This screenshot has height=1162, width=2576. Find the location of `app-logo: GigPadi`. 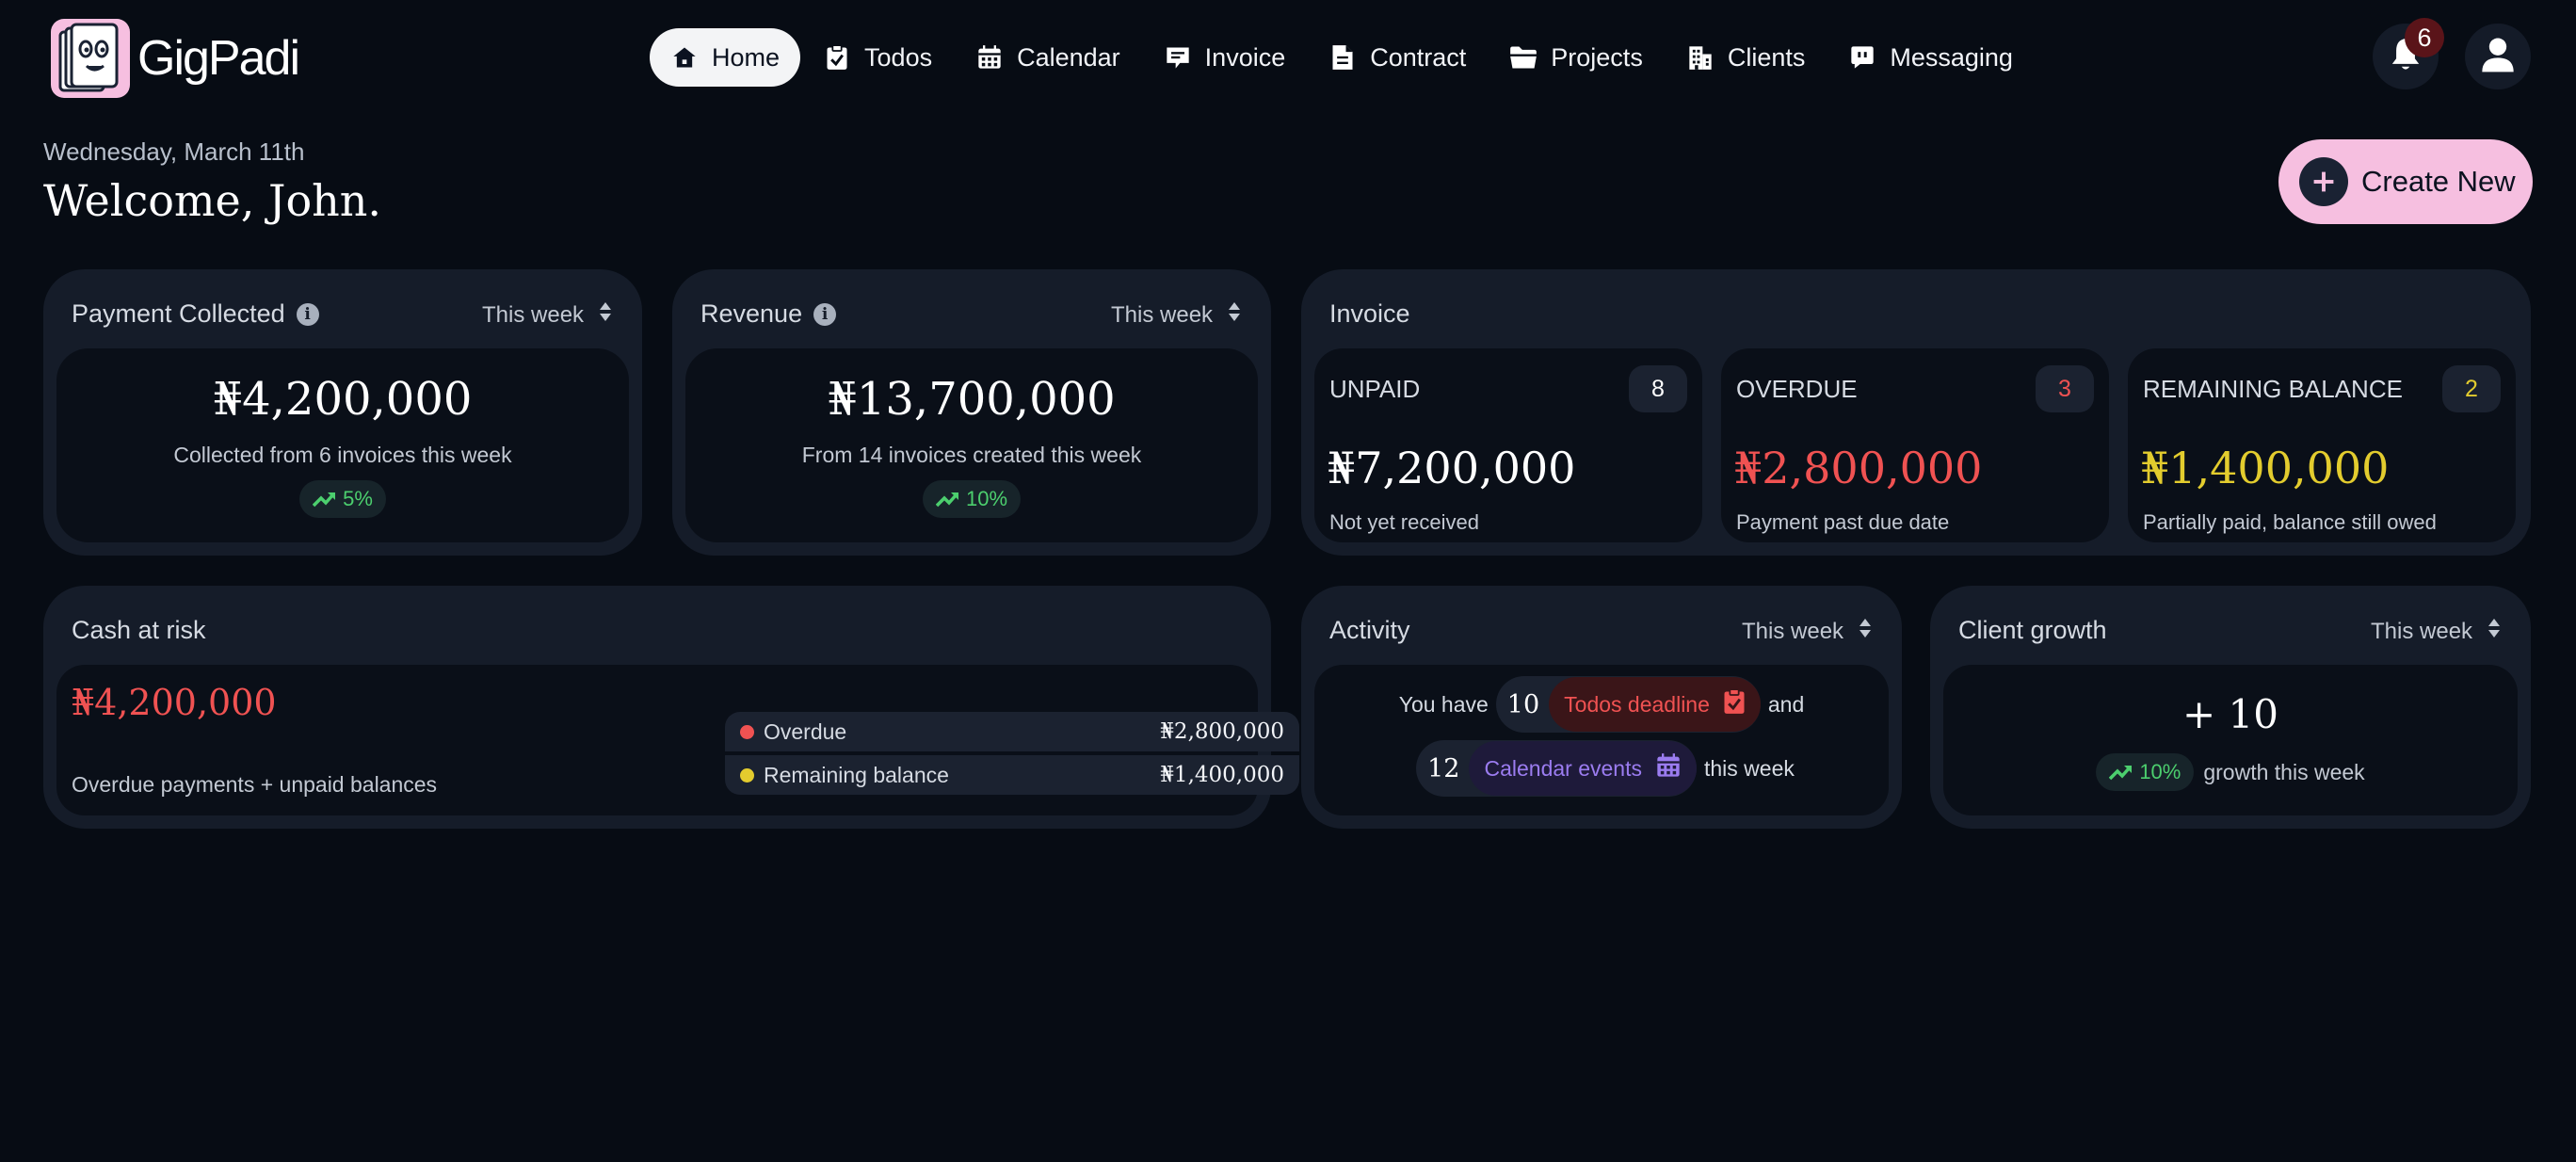

app-logo: GigPadi is located at coordinates (175, 58).